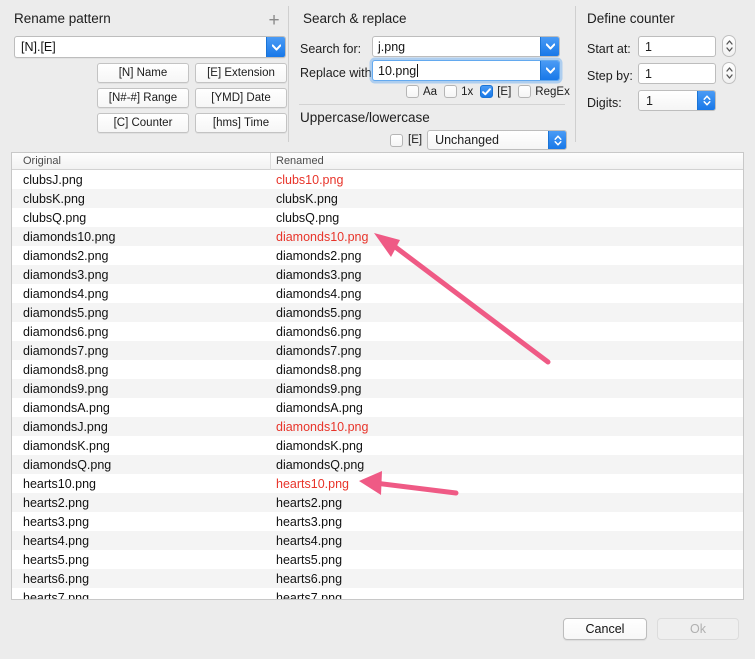  I want to click on rename-pattern-value: [N].[E], so click(38, 47).